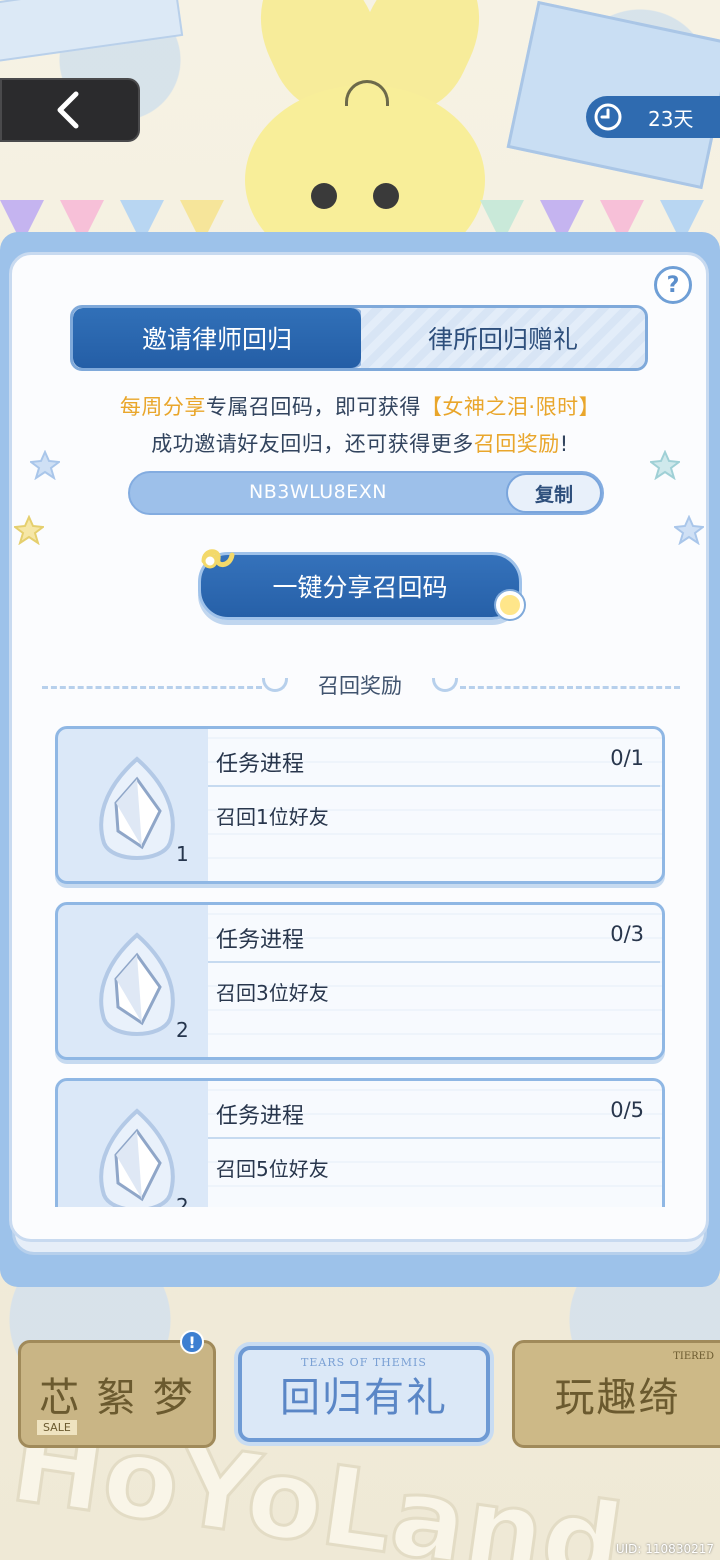 This screenshot has height=1560, width=720. Describe the element at coordinates (360, 1142) in the screenshot. I see `reward-card: 2 任务进程 0/5 召回5位好友` at that location.